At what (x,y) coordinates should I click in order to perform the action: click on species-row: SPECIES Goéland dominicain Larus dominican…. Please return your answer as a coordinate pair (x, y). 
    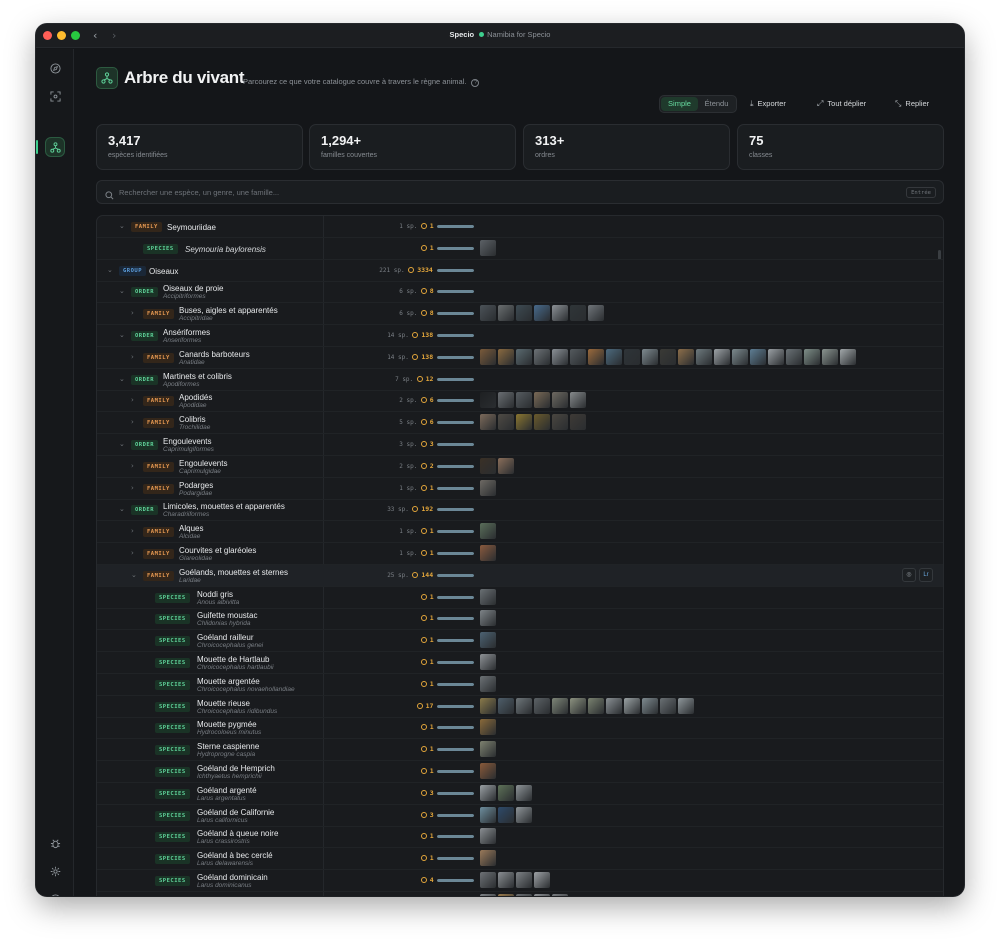
    Looking at the image, I should click on (520, 881).